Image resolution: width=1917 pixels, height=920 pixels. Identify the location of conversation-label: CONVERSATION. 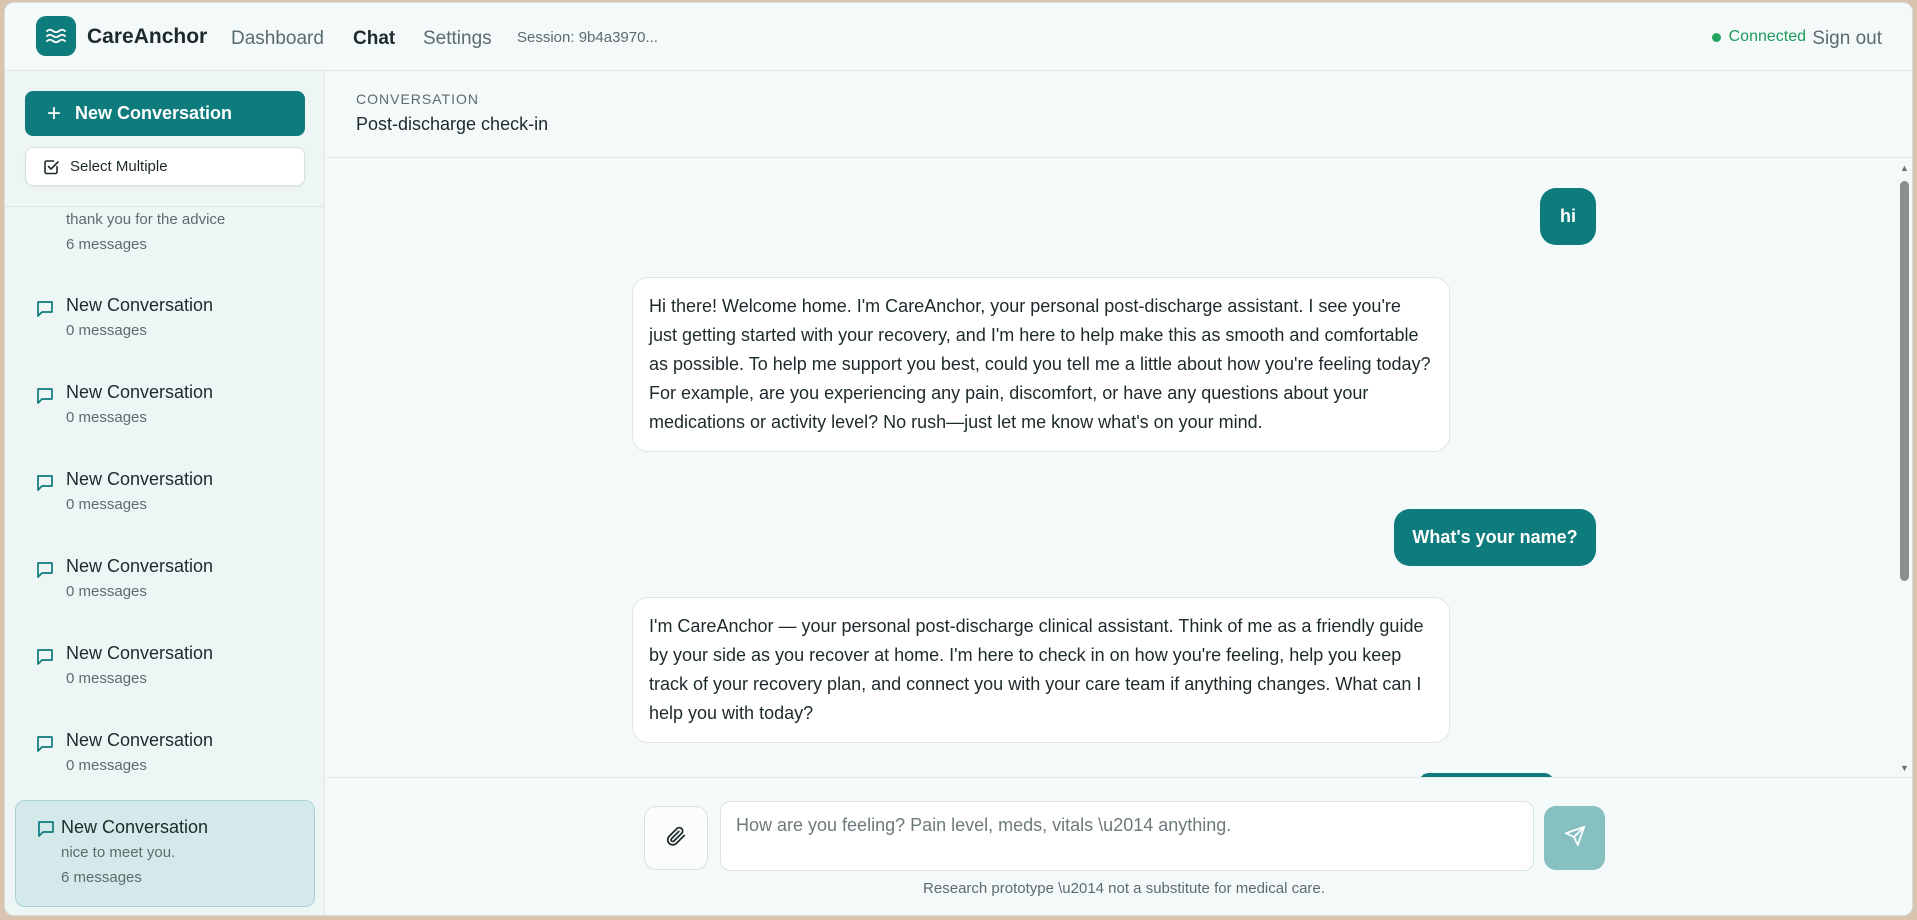
(417, 99).